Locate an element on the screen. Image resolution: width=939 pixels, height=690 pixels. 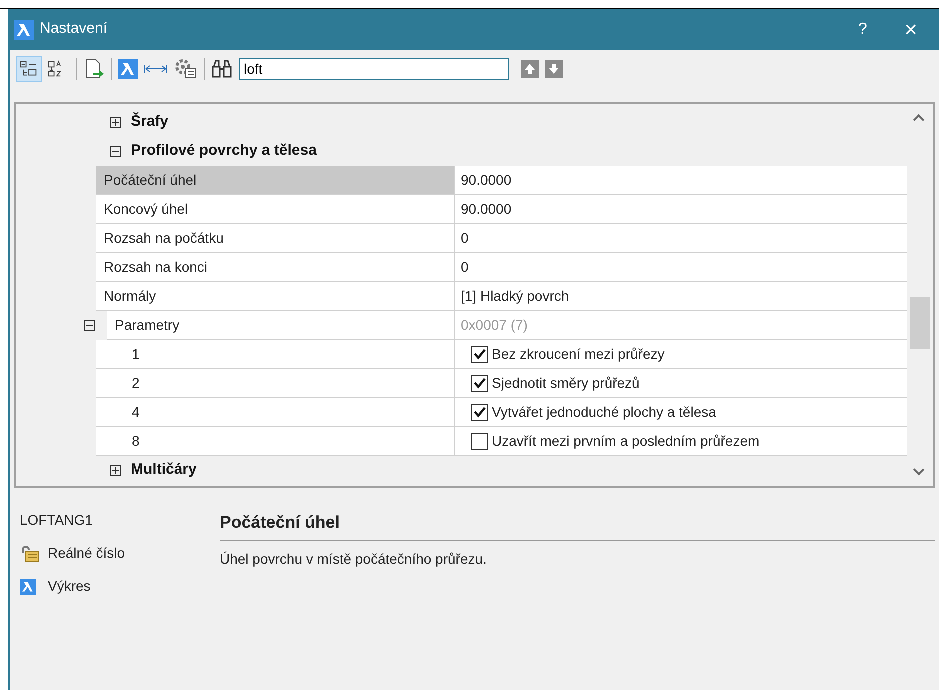
help-button: ? is located at coordinates (863, 30).